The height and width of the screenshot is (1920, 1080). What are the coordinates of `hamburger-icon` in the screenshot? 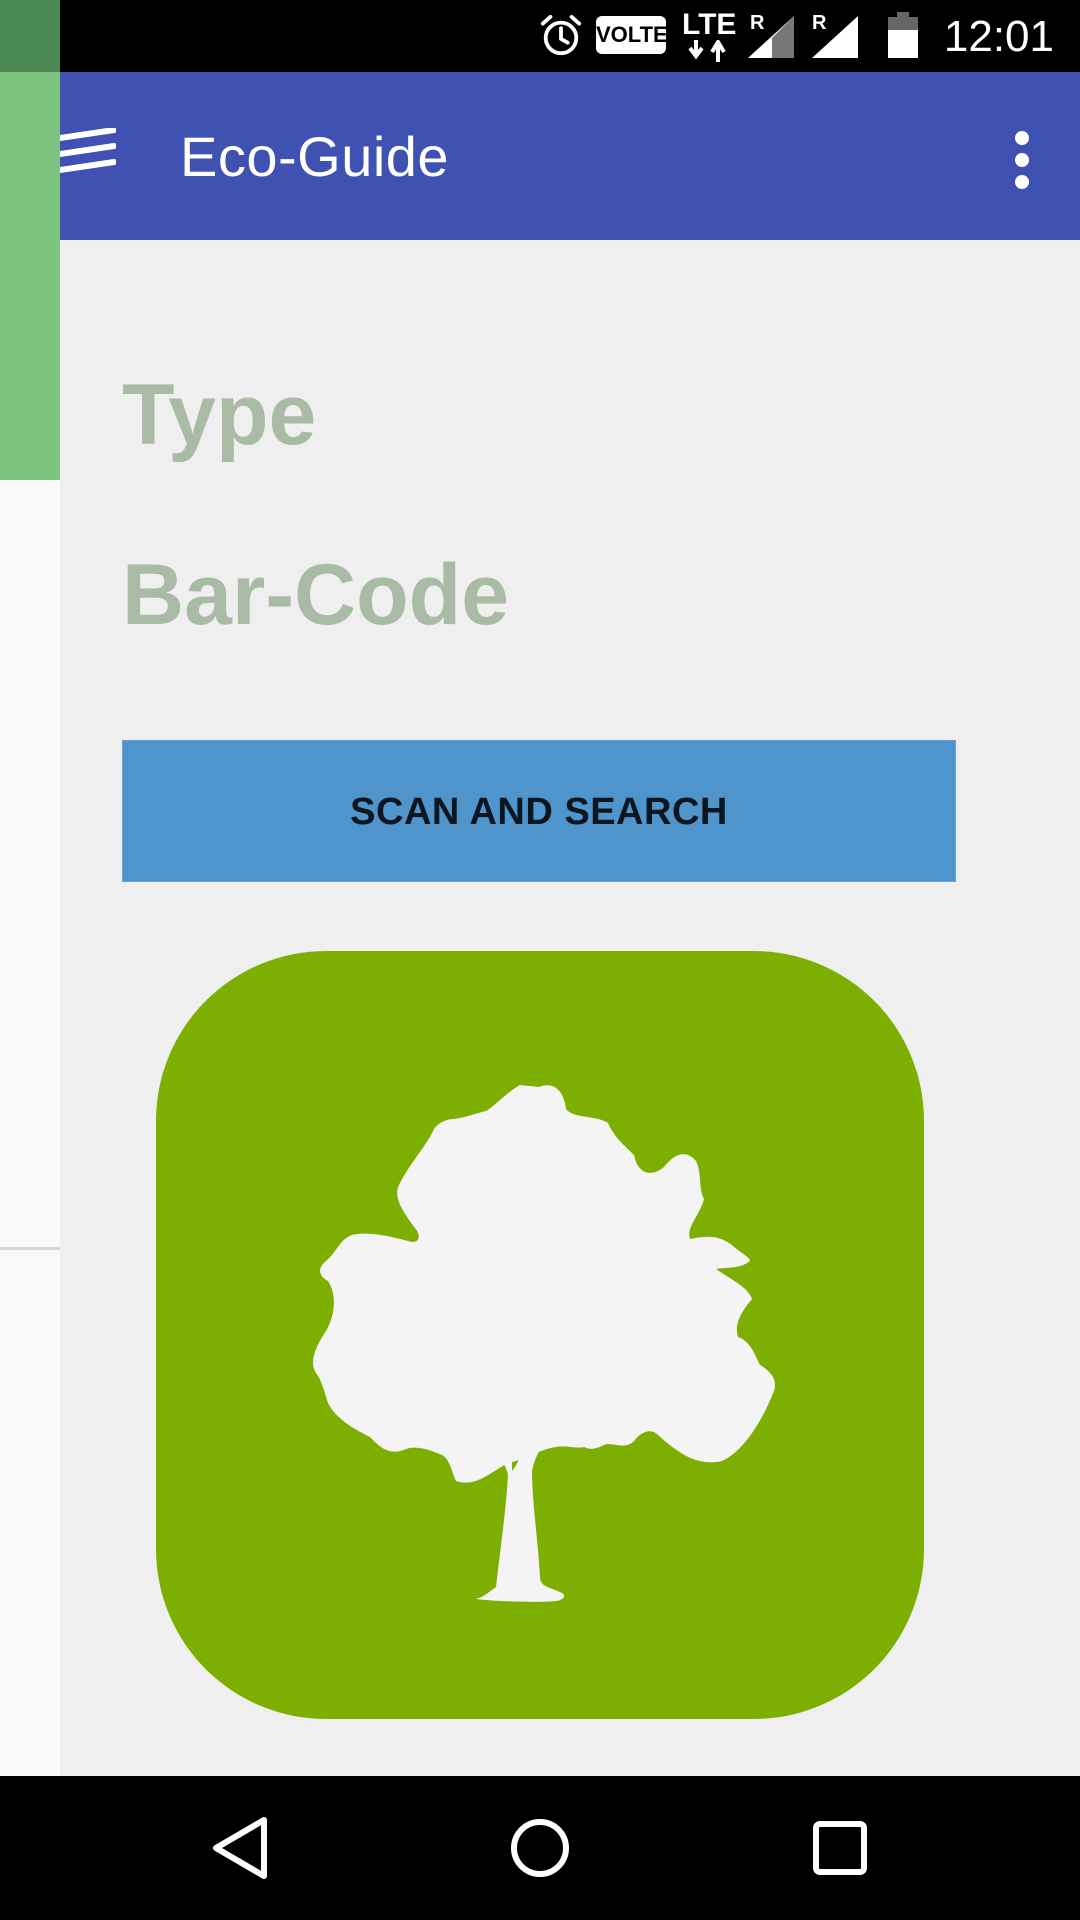 It's located at (88, 156).